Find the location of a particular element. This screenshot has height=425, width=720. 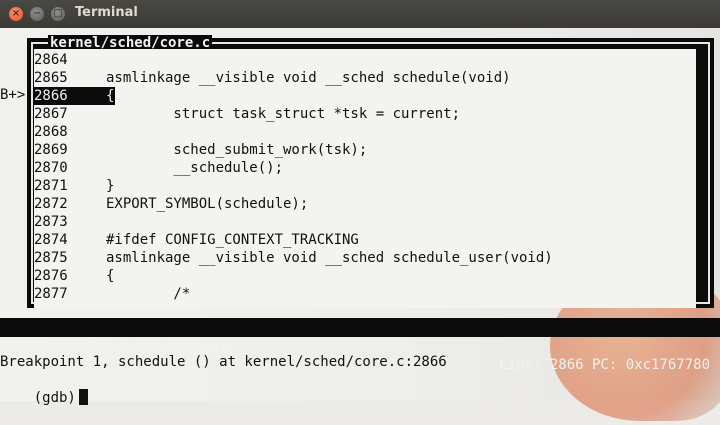

code-text: sched_submit_work(tsk); is located at coordinates (237, 150).